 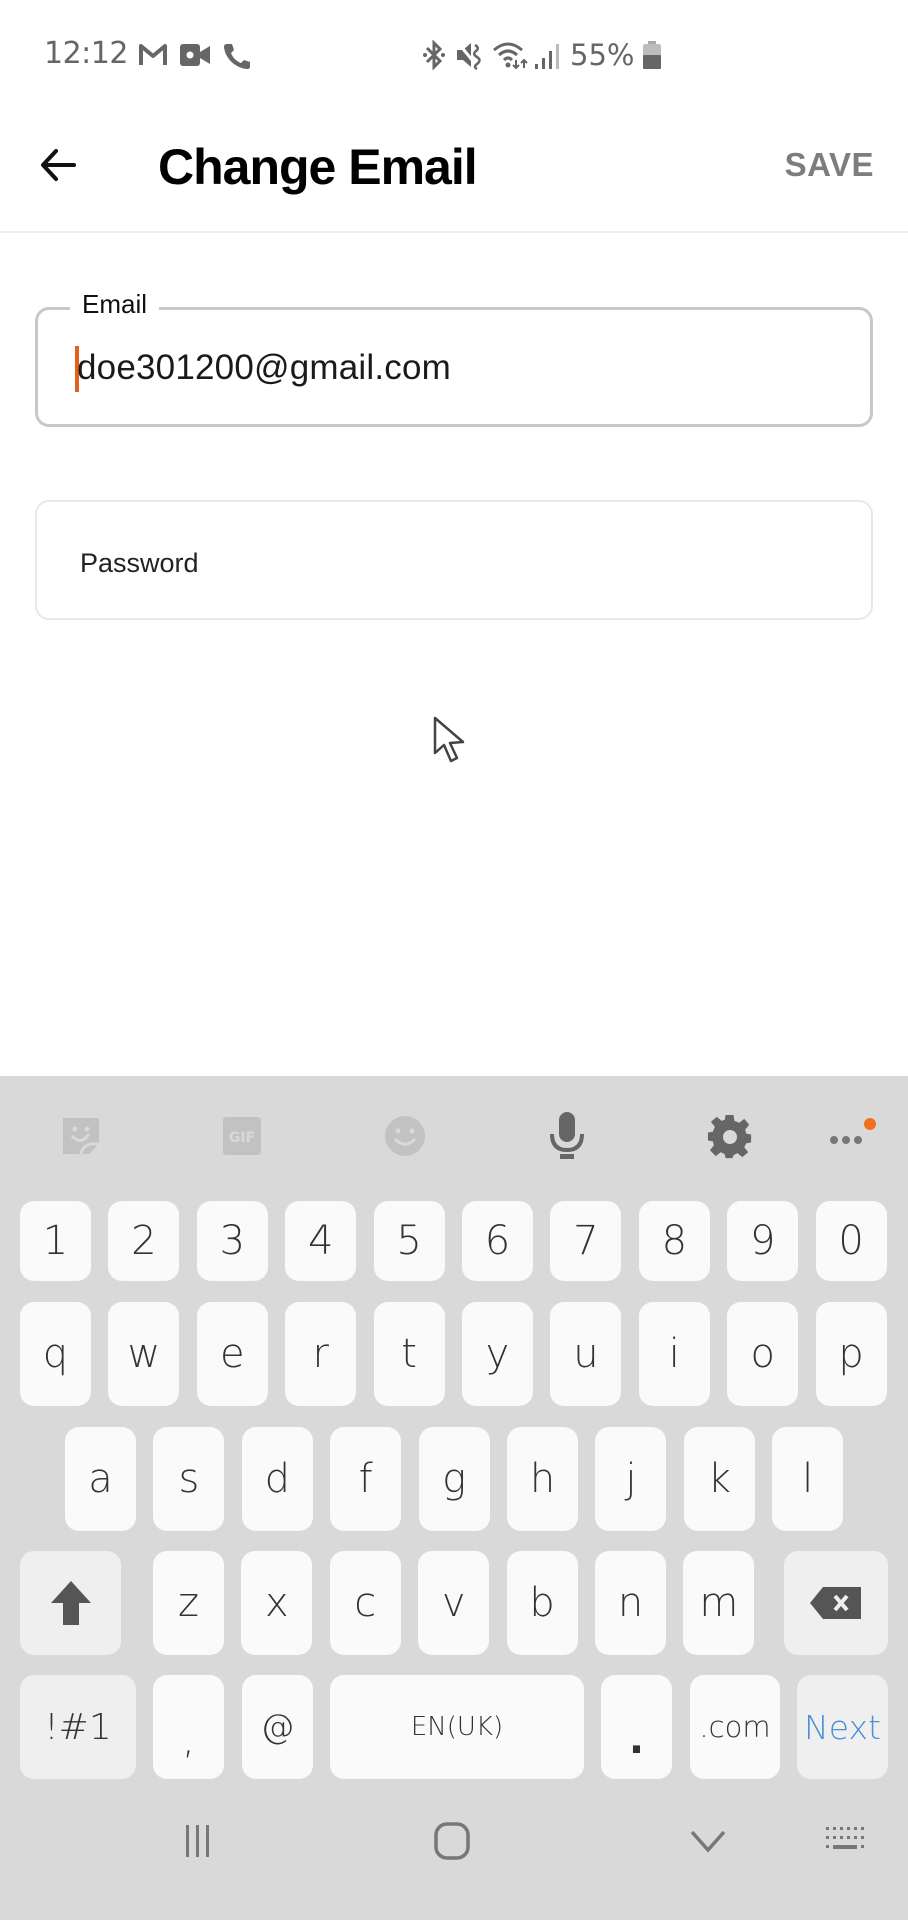 I want to click on key-v: v, so click(x=454, y=1603).